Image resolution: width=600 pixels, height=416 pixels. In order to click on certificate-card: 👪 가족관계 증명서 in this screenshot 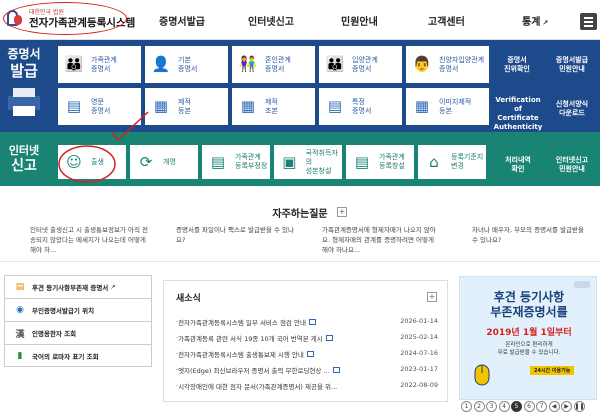, I will do `click(99, 64)`.